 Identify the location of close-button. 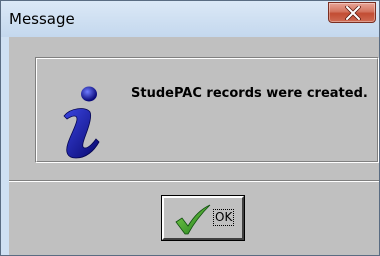
(352, 12).